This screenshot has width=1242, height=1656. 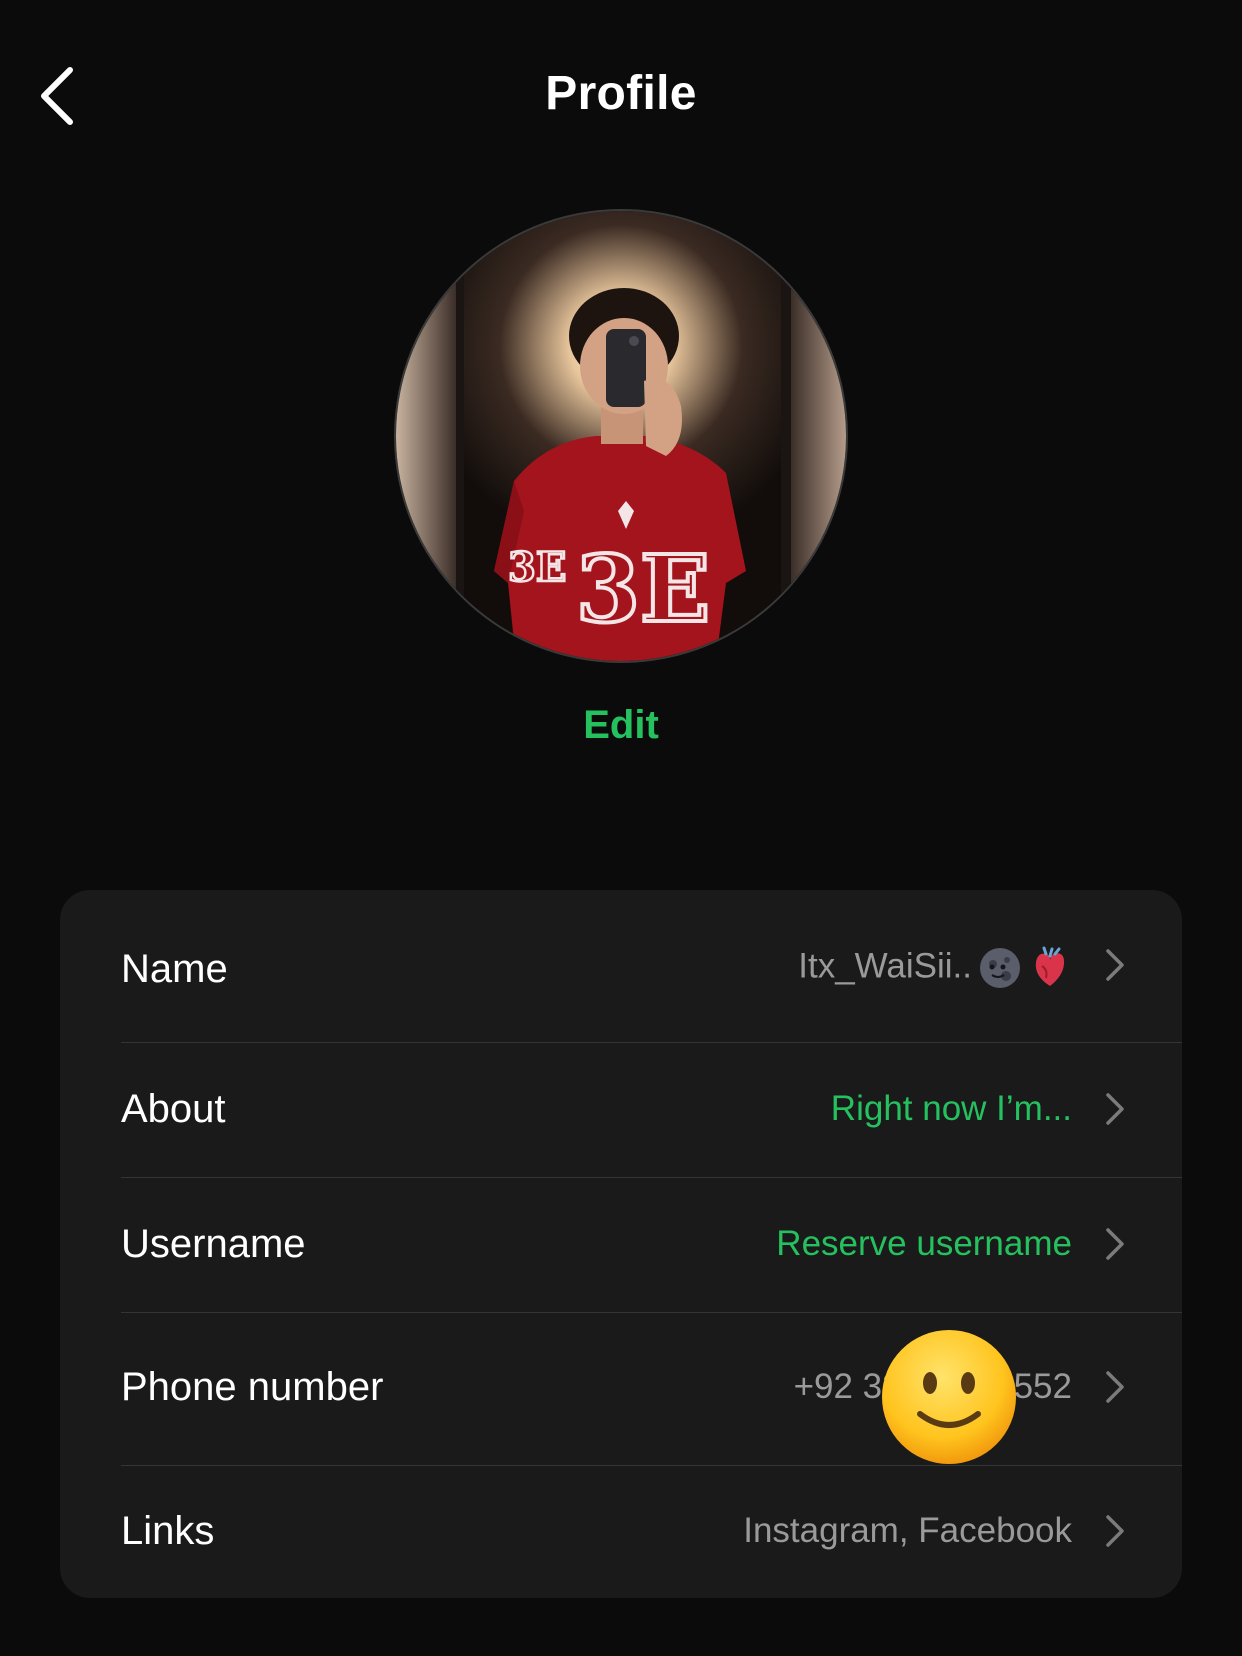 I want to click on name-row: Name Itx_WaiSii.., so click(x=621, y=966).